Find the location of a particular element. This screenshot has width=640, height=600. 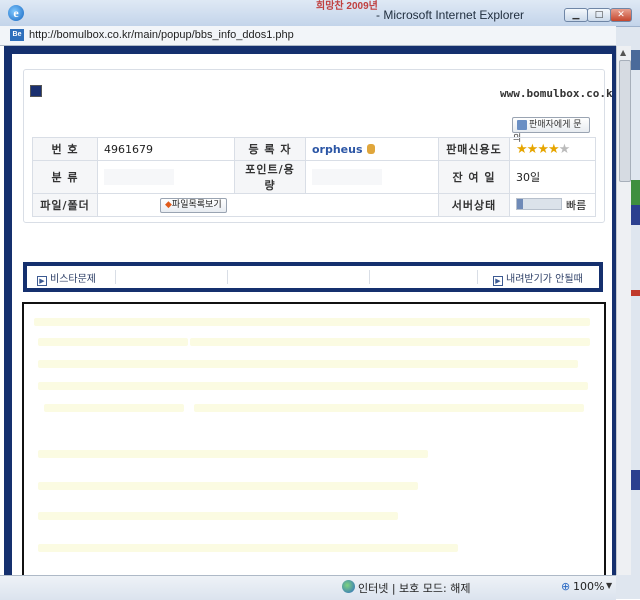

points-value is located at coordinates (372, 177).